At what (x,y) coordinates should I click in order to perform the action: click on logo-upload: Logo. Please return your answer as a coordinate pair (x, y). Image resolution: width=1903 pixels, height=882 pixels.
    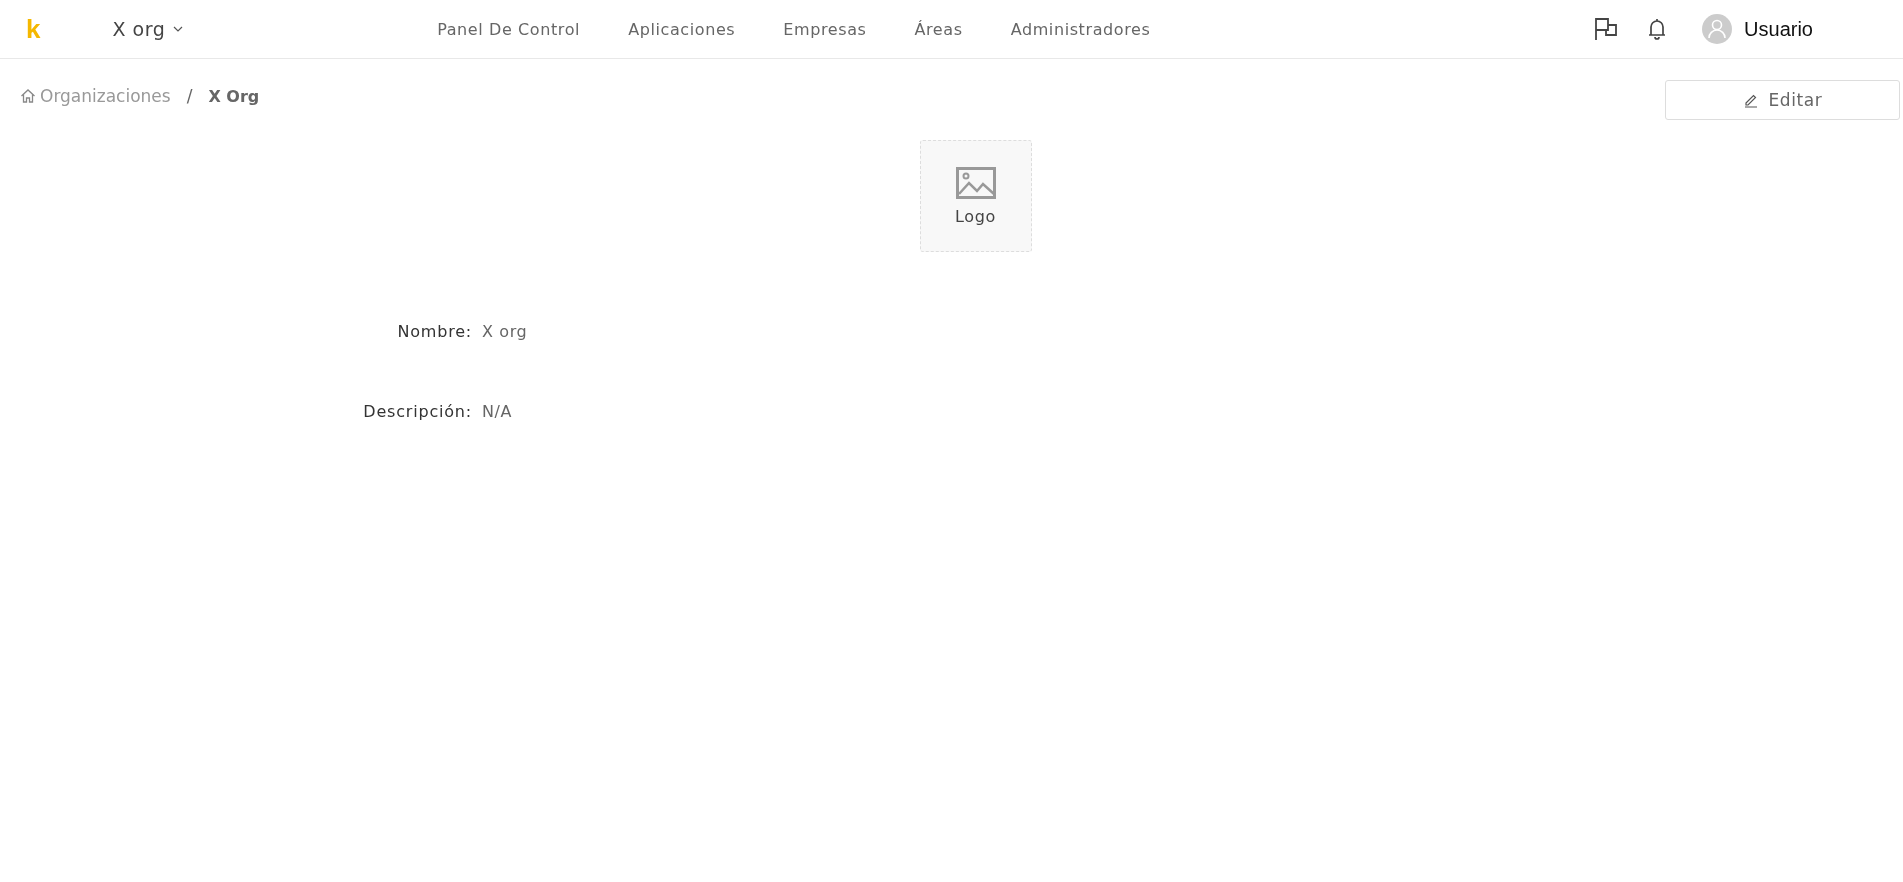
    Looking at the image, I should click on (975, 196).